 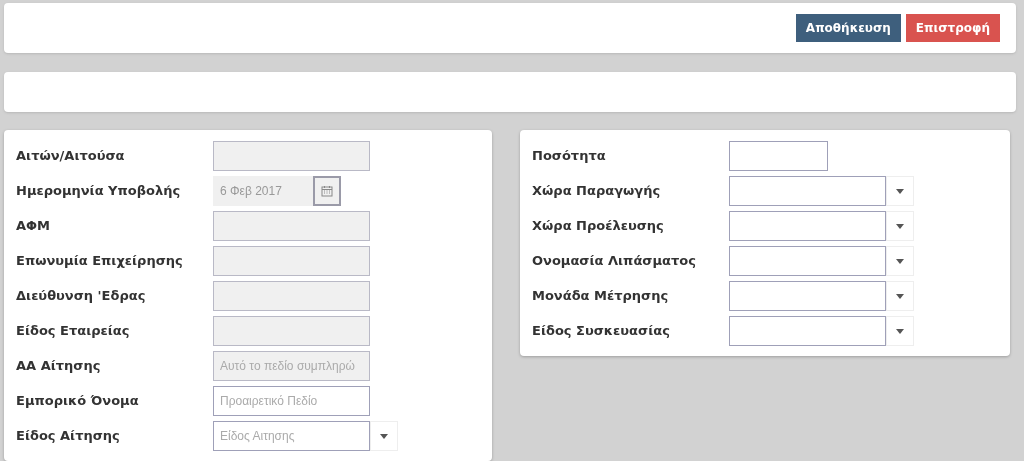 I want to click on field-label: Είδος Συσκευασίας, so click(x=601, y=331).